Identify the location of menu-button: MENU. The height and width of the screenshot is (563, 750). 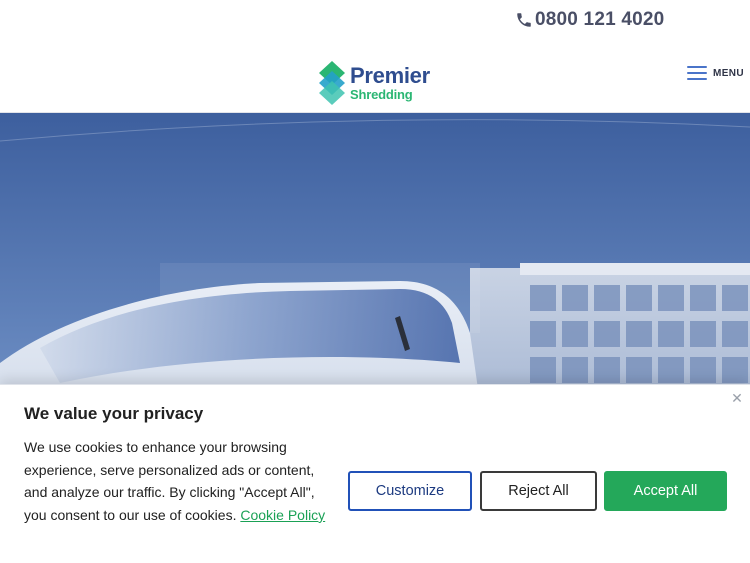
(715, 73).